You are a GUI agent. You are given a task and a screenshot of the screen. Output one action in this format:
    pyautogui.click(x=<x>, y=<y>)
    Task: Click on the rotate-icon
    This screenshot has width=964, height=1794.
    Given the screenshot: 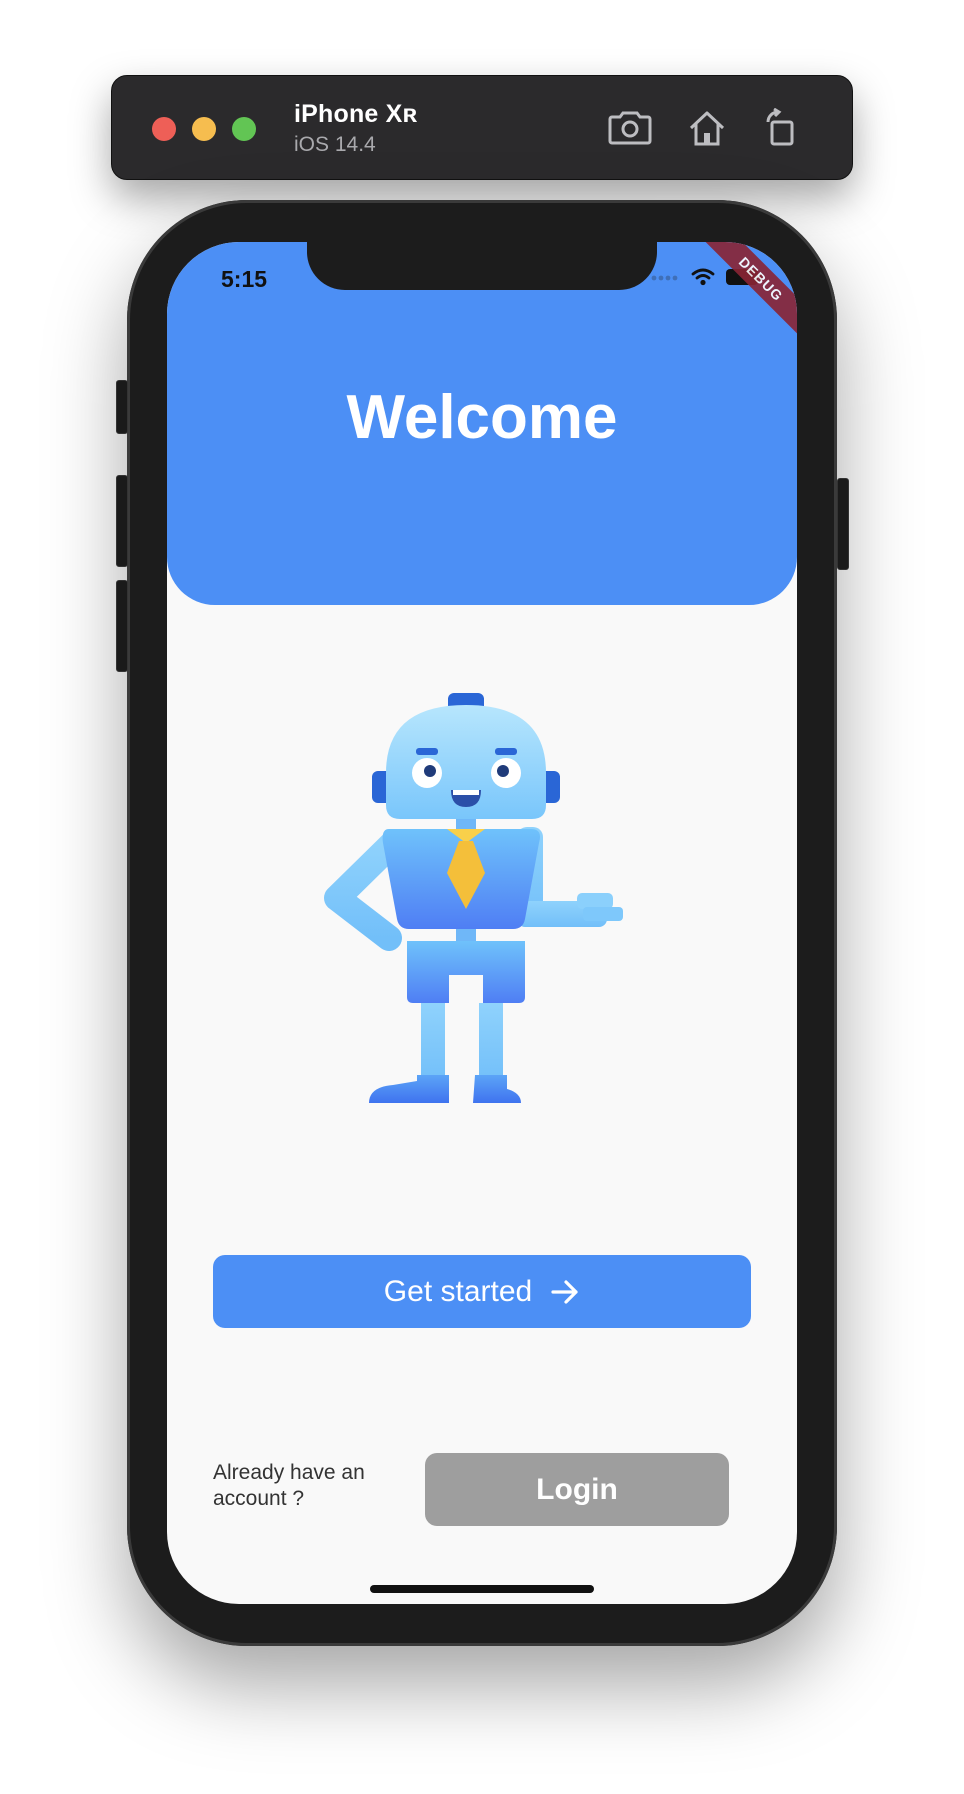 What is the action you would take?
    pyautogui.click(x=780, y=127)
    